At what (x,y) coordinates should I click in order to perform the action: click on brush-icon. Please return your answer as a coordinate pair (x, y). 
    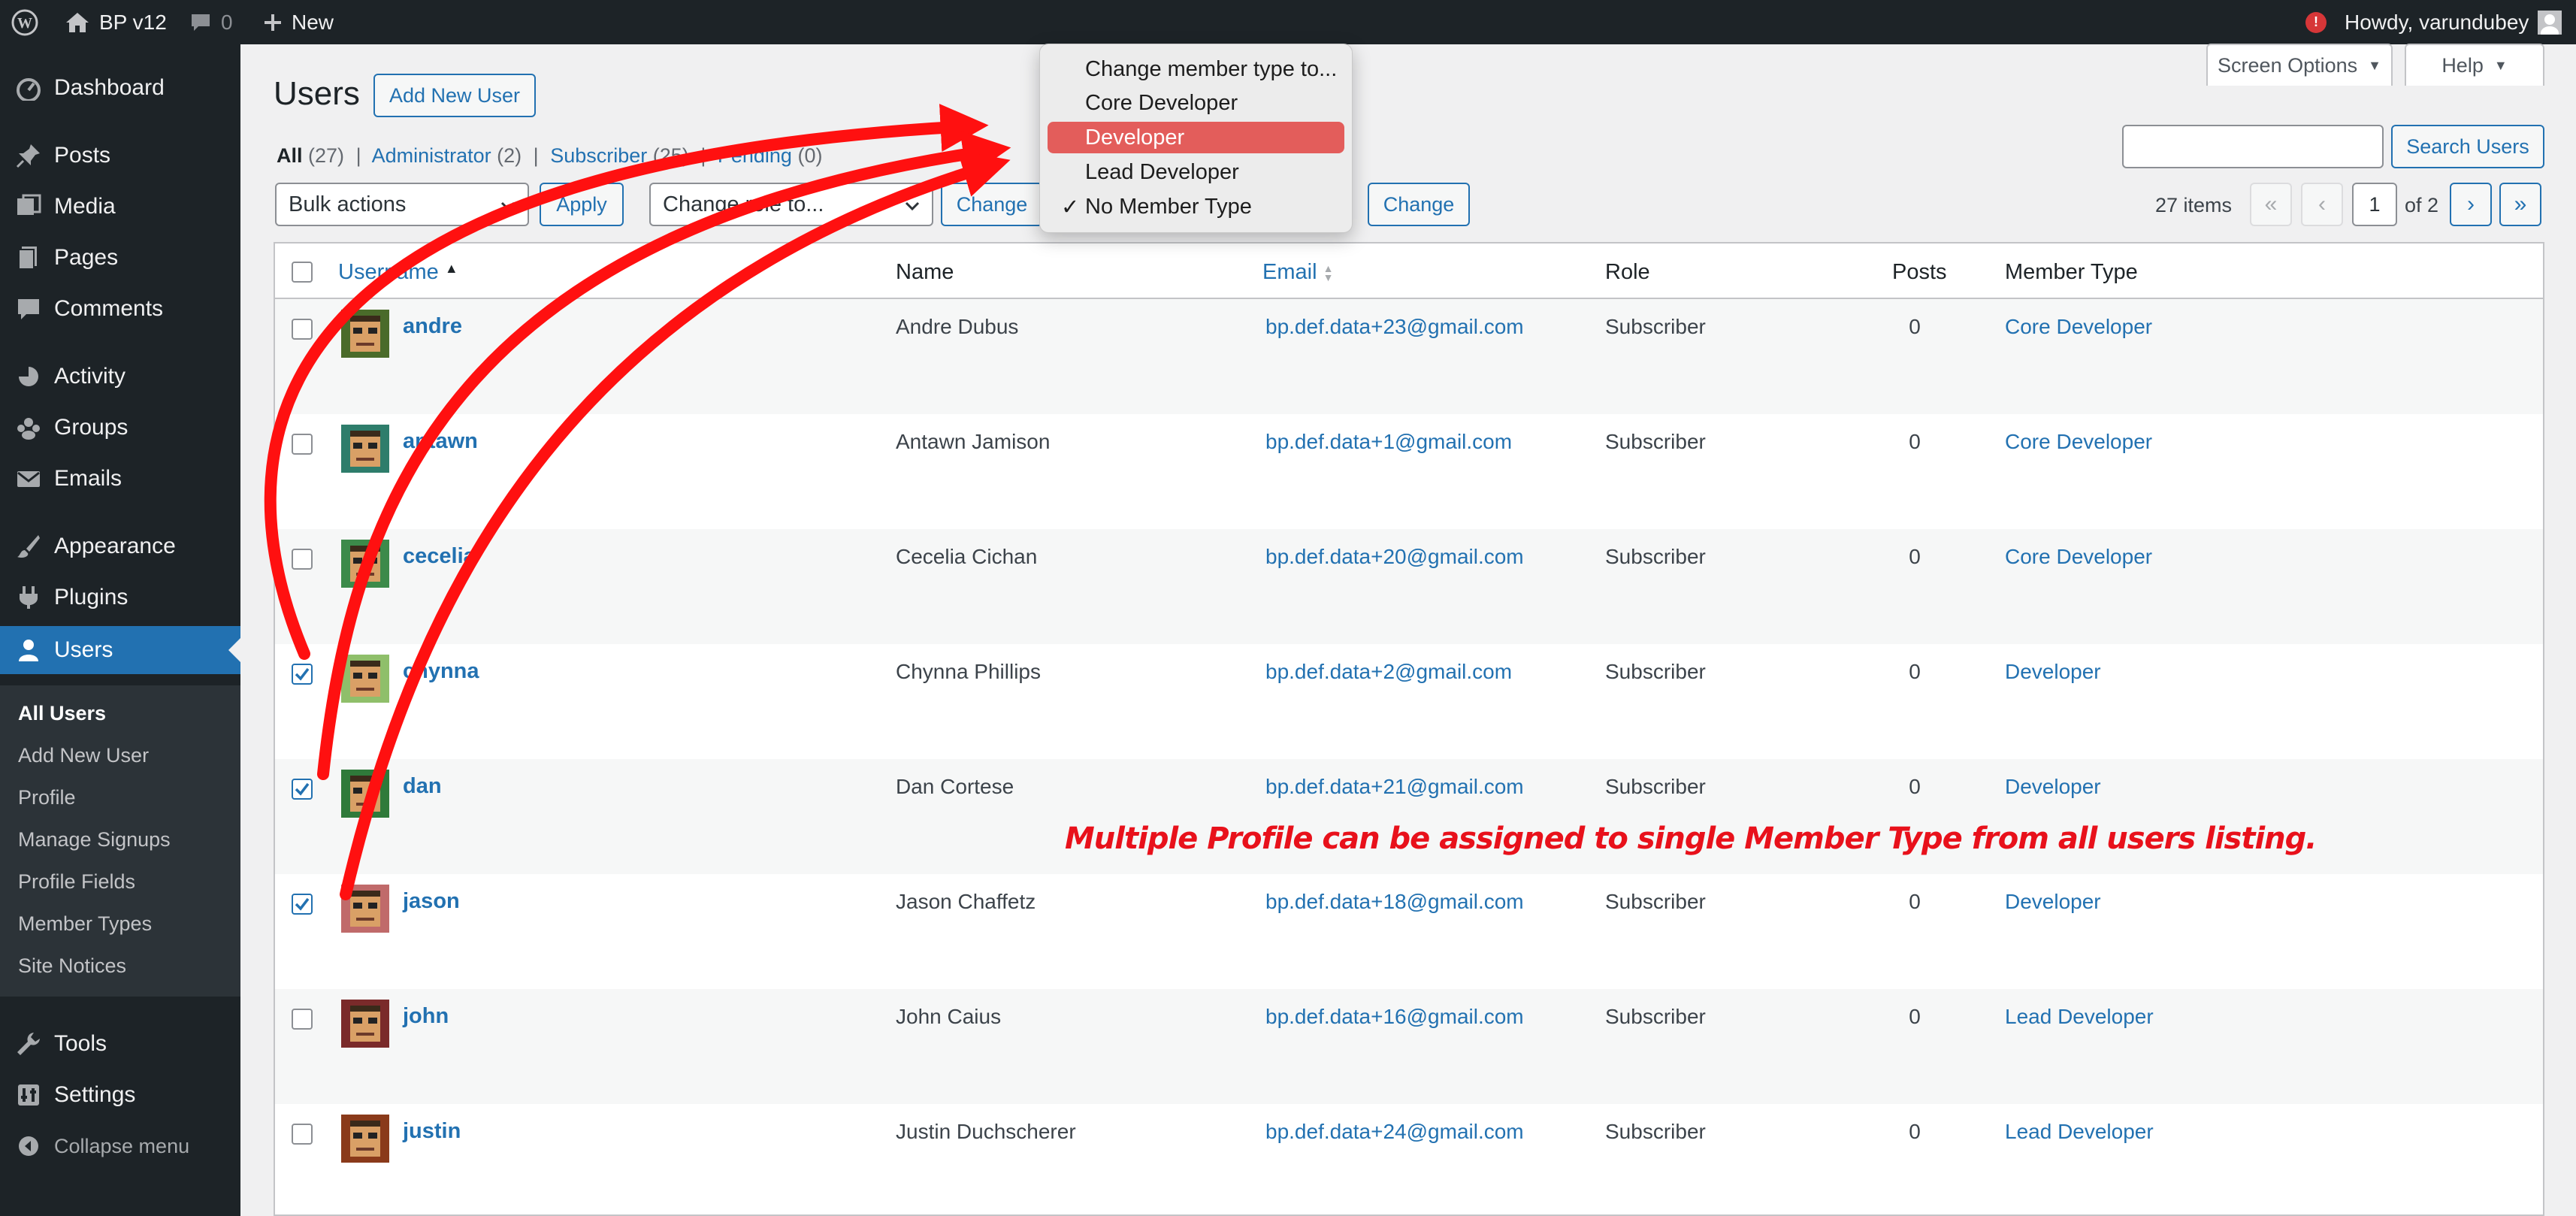
    Looking at the image, I should click on (29, 546).